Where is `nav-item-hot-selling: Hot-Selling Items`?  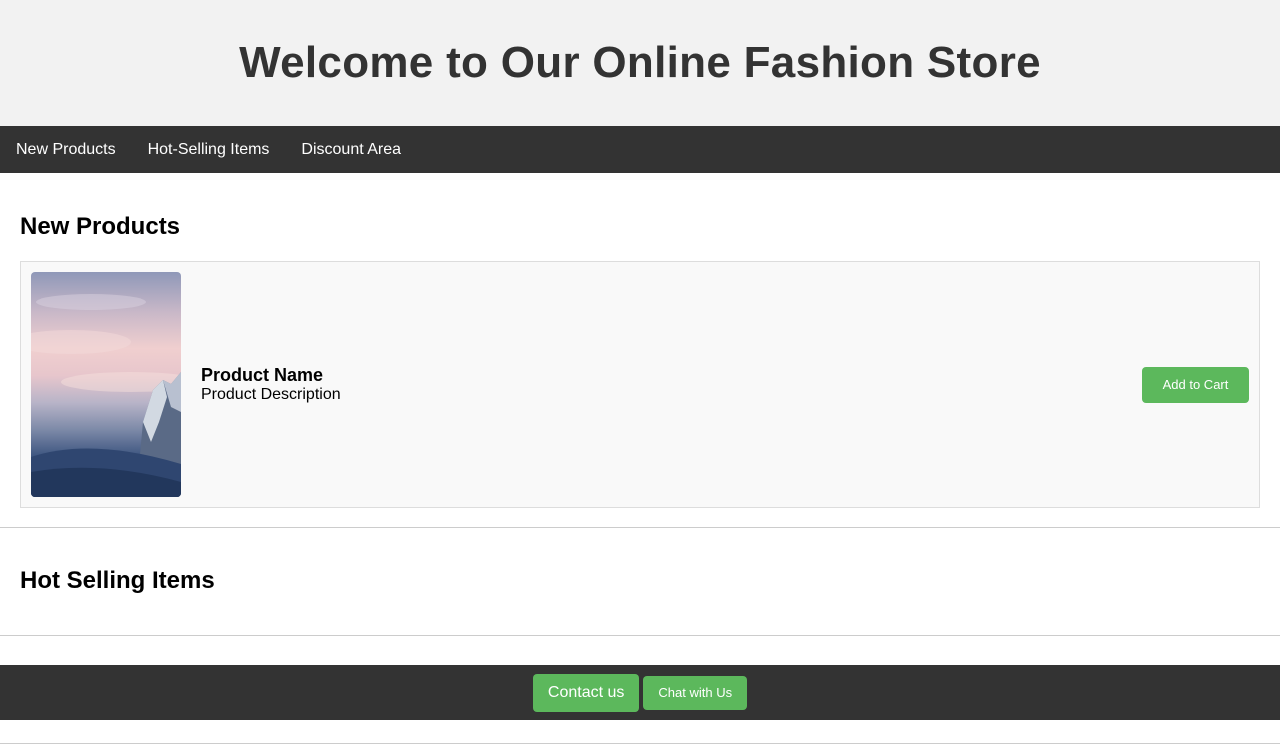
nav-item-hot-selling: Hot-Selling Items is located at coordinates (209, 149).